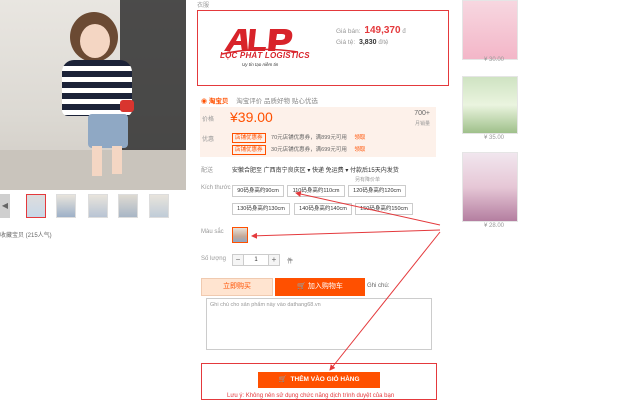 This screenshot has height=400, width=640. I want to click on company-name: LỘC PHÁT LOGISTICS, so click(265, 55).